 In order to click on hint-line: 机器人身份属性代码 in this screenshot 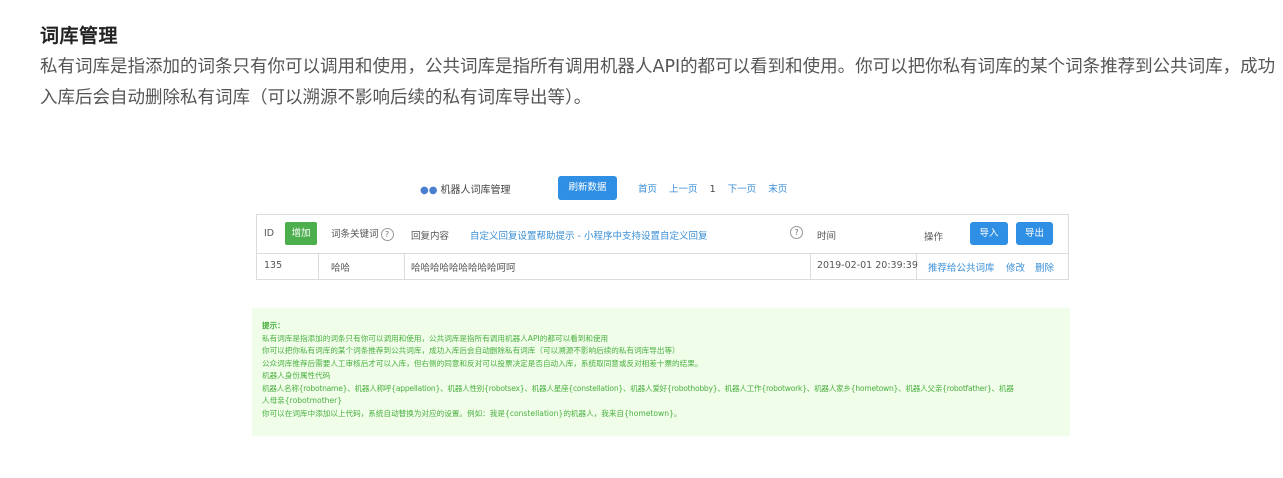, I will do `click(296, 375)`.